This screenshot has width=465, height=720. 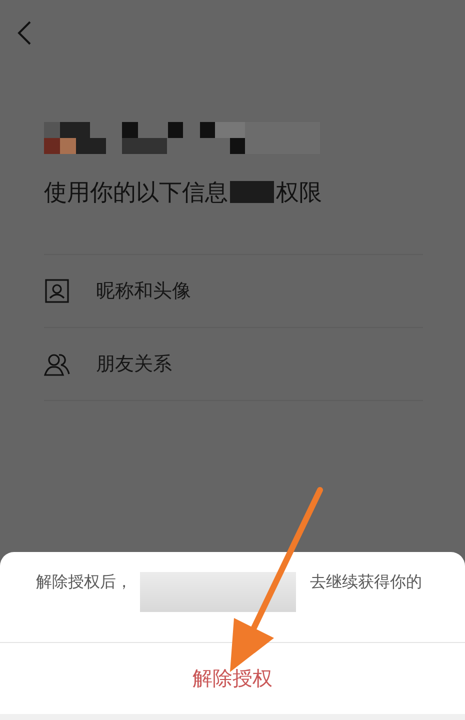 I want to click on pixelated-block, so click(x=252, y=192).